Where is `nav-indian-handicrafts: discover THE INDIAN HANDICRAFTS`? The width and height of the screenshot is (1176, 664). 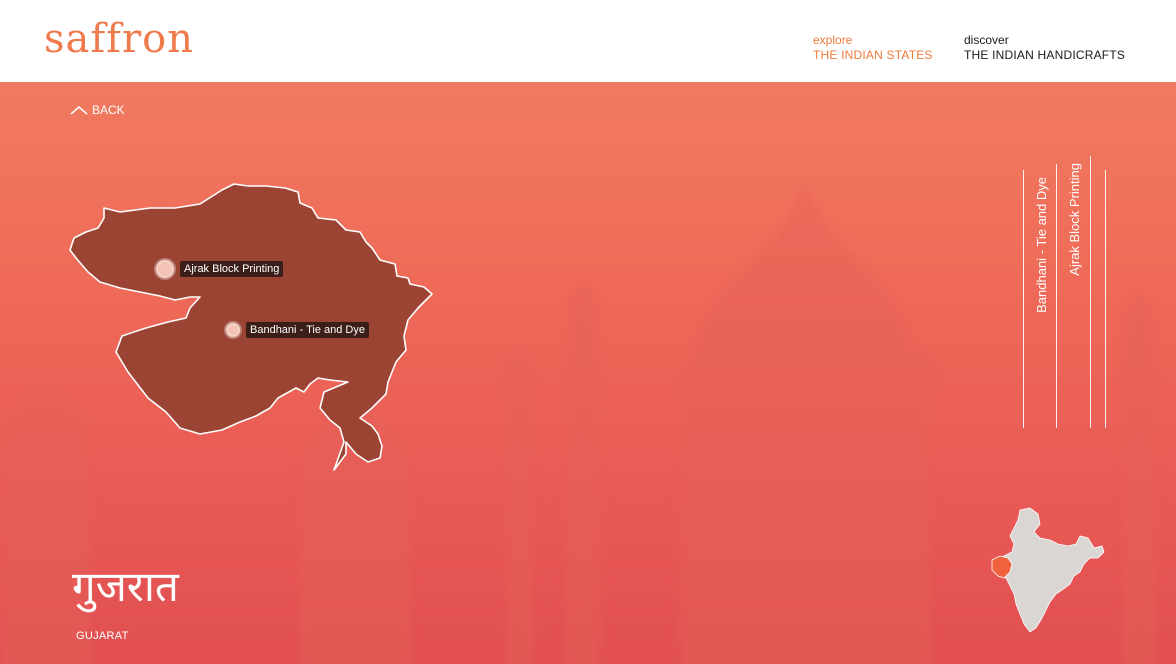 nav-indian-handicrafts: discover THE INDIAN HANDICRAFTS is located at coordinates (1044, 48).